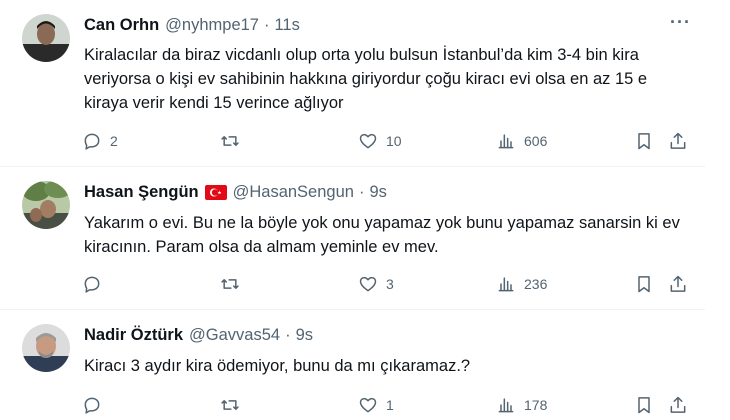  What do you see at coordinates (536, 405) in the screenshot?
I see `views-count: 178` at bounding box center [536, 405].